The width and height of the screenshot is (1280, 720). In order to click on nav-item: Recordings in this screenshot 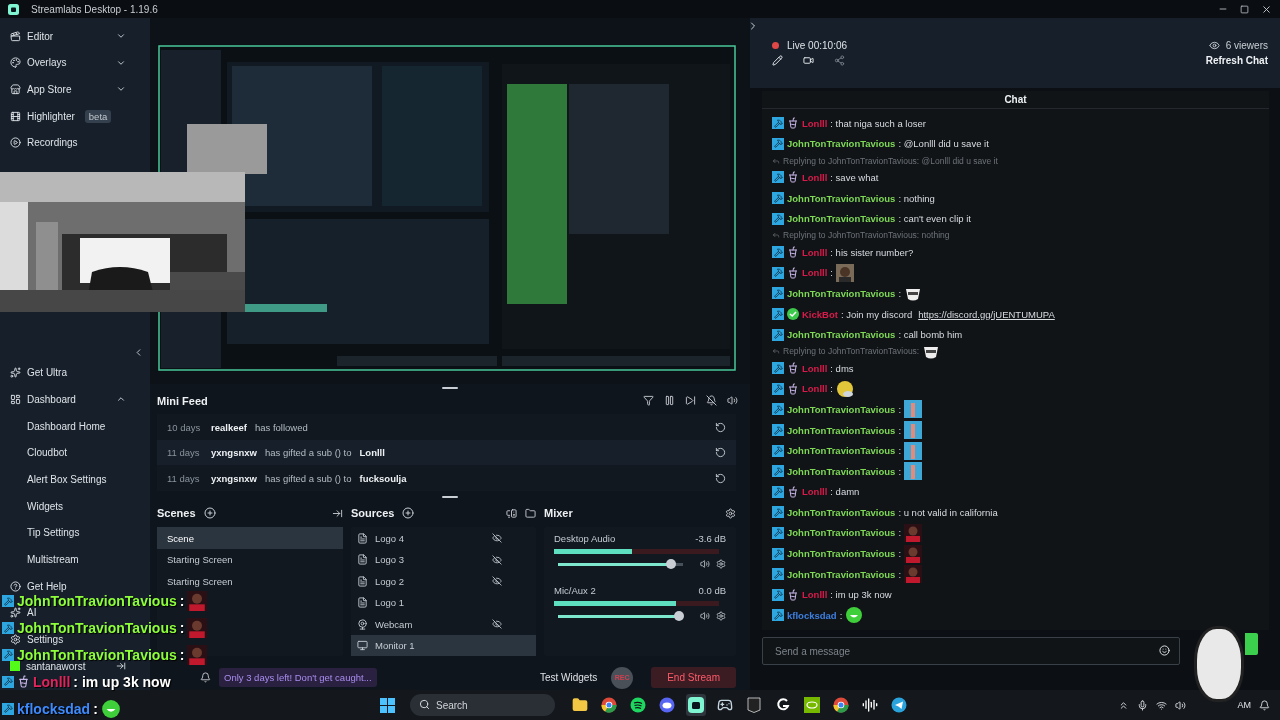, I will do `click(44, 142)`.